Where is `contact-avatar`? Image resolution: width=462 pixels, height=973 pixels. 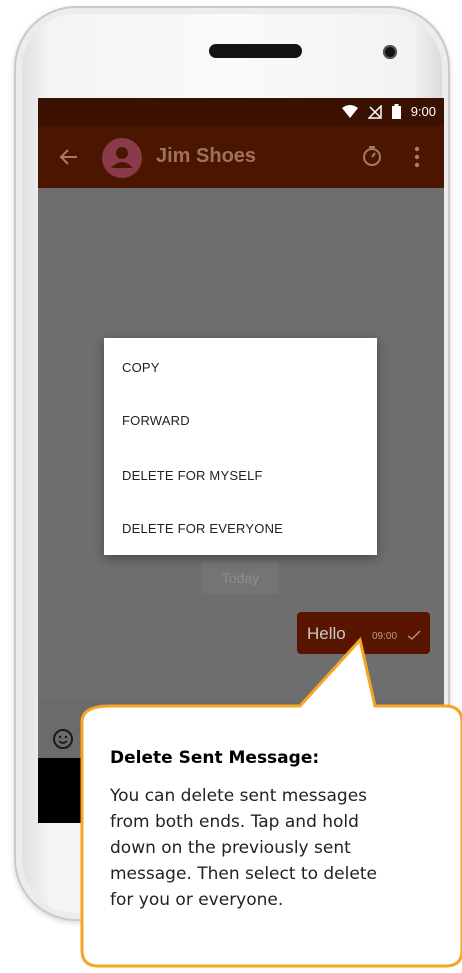
contact-avatar is located at coordinates (122, 158).